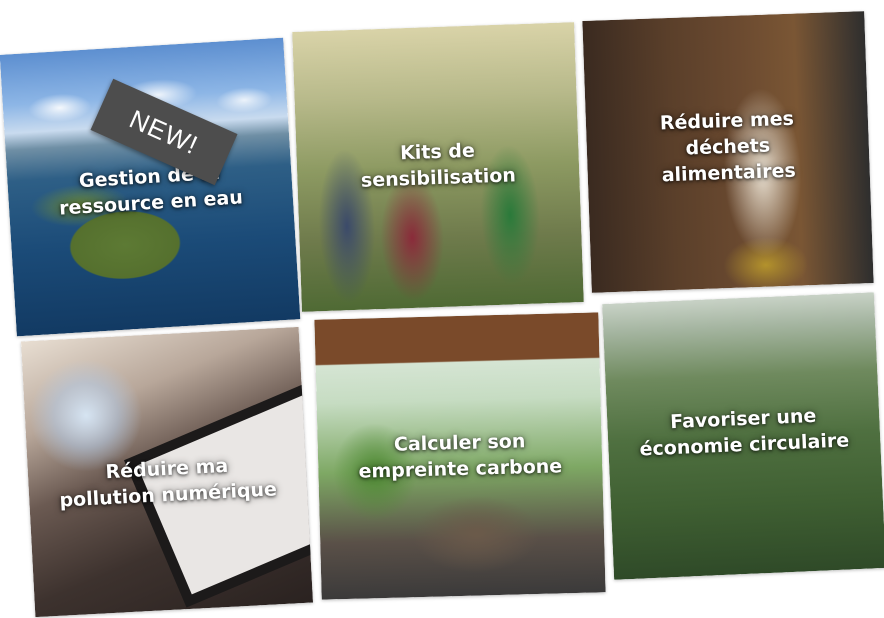  I want to click on tile-title: Calculer son empreinte carbone, so click(460, 456).